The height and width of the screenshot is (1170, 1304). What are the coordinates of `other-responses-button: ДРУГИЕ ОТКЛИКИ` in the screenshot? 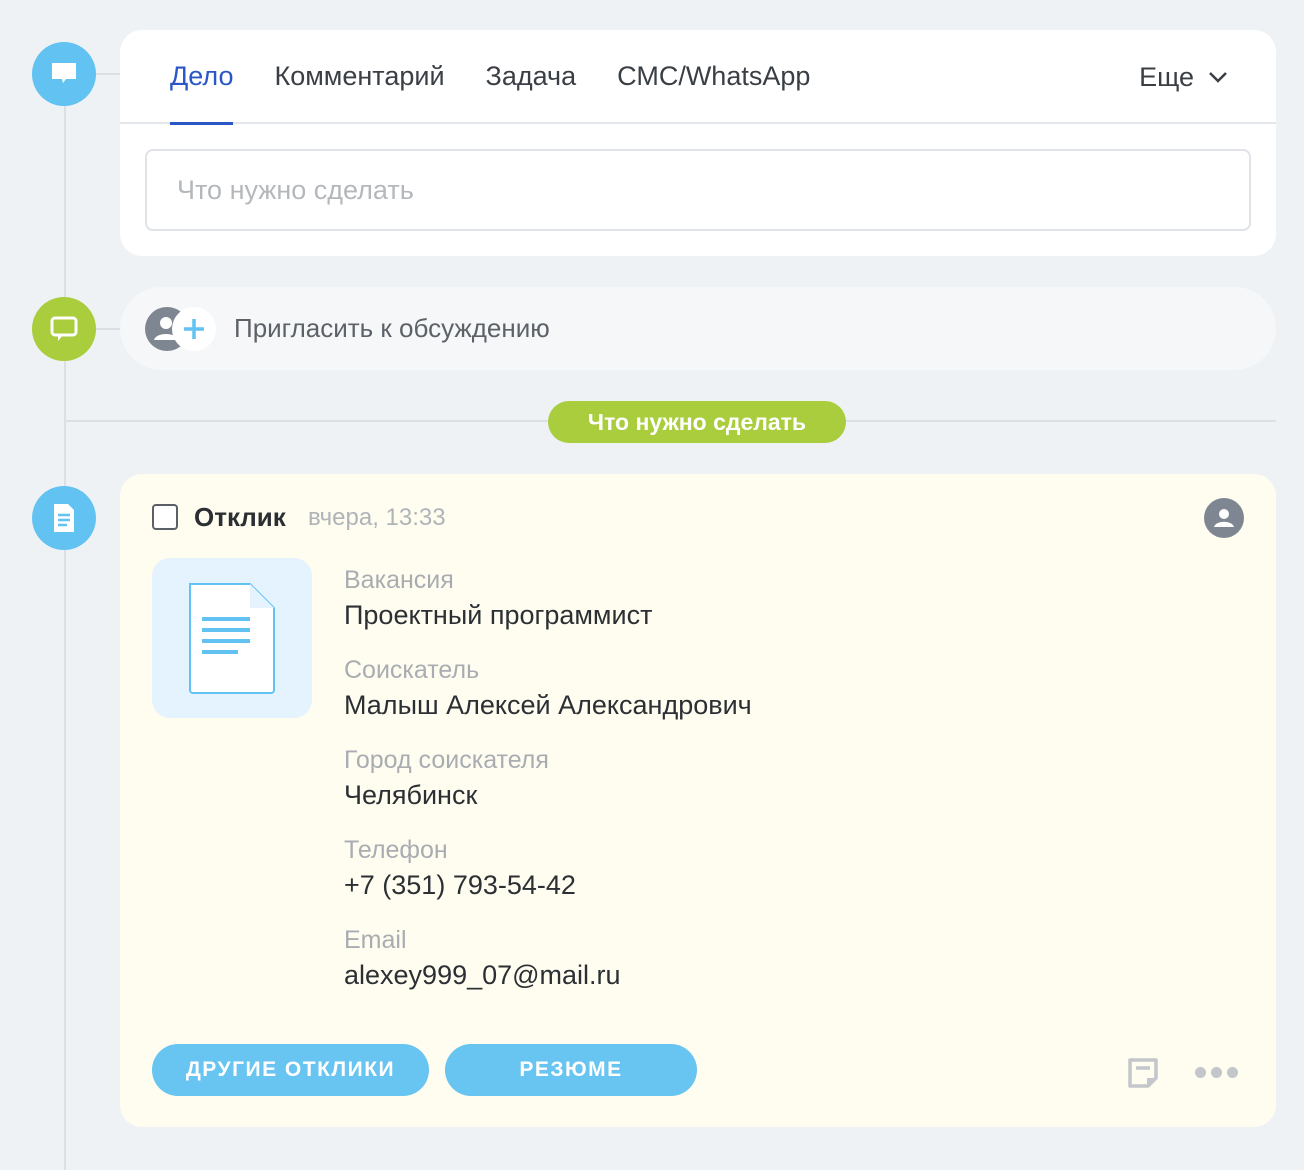 It's located at (290, 1070).